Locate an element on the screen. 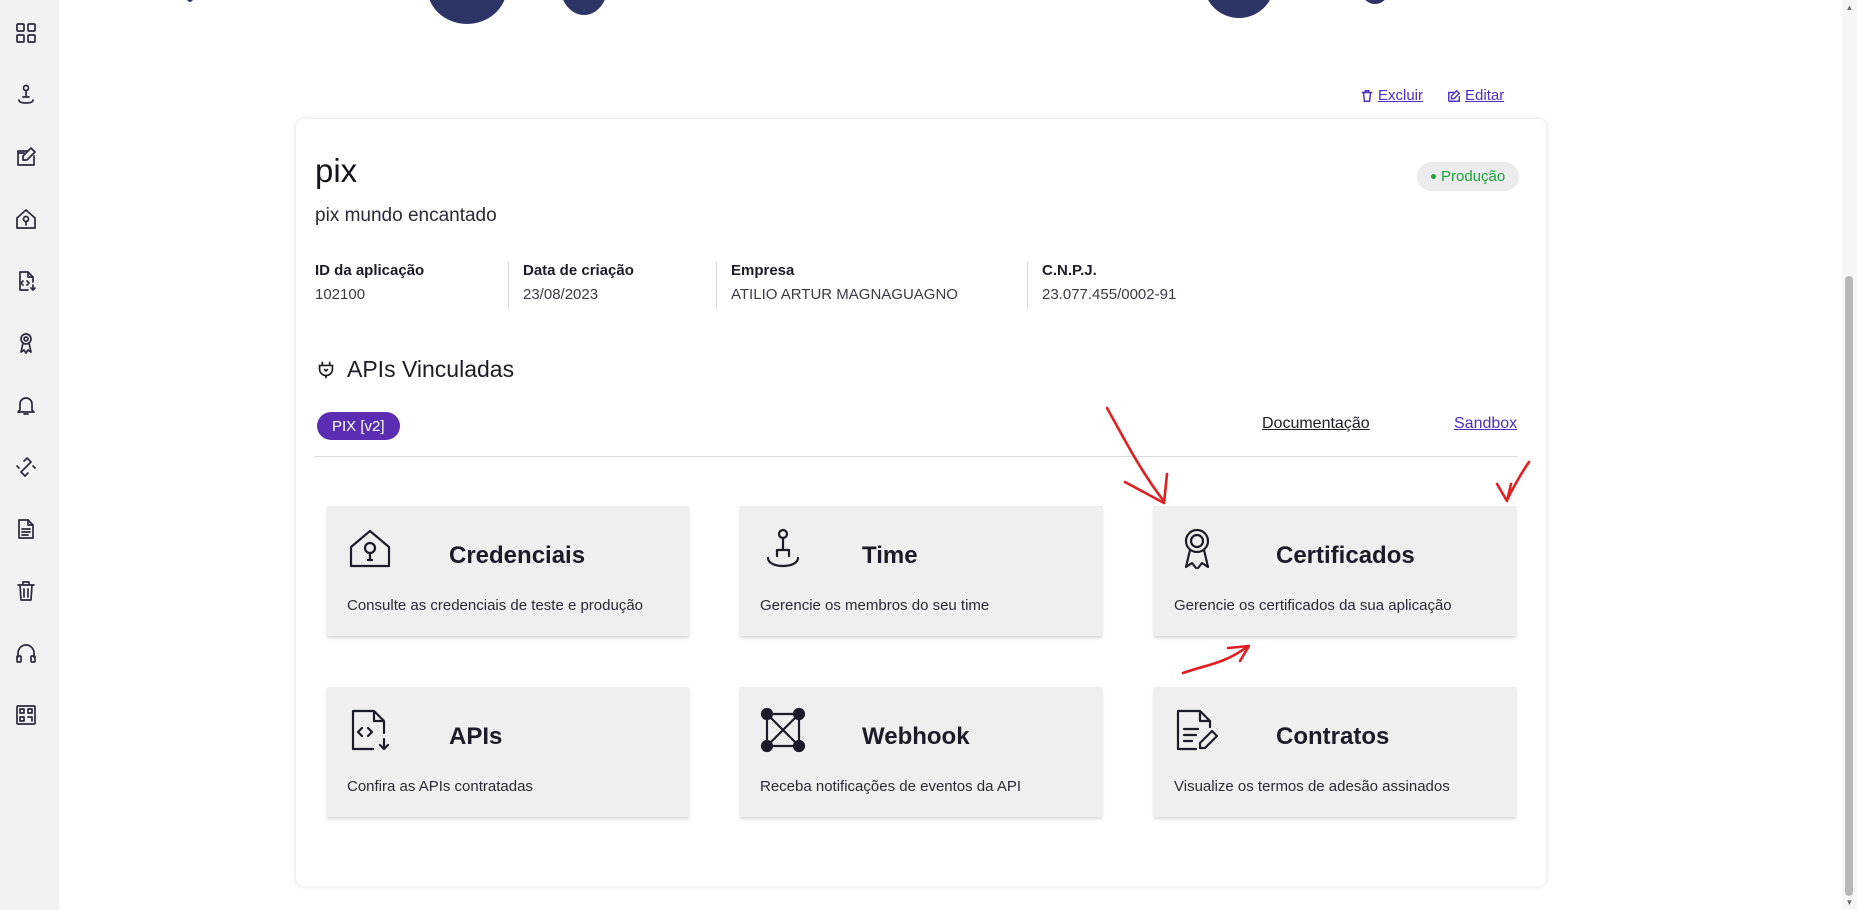 The image size is (1857, 910). bell-icon is located at coordinates (26, 405).